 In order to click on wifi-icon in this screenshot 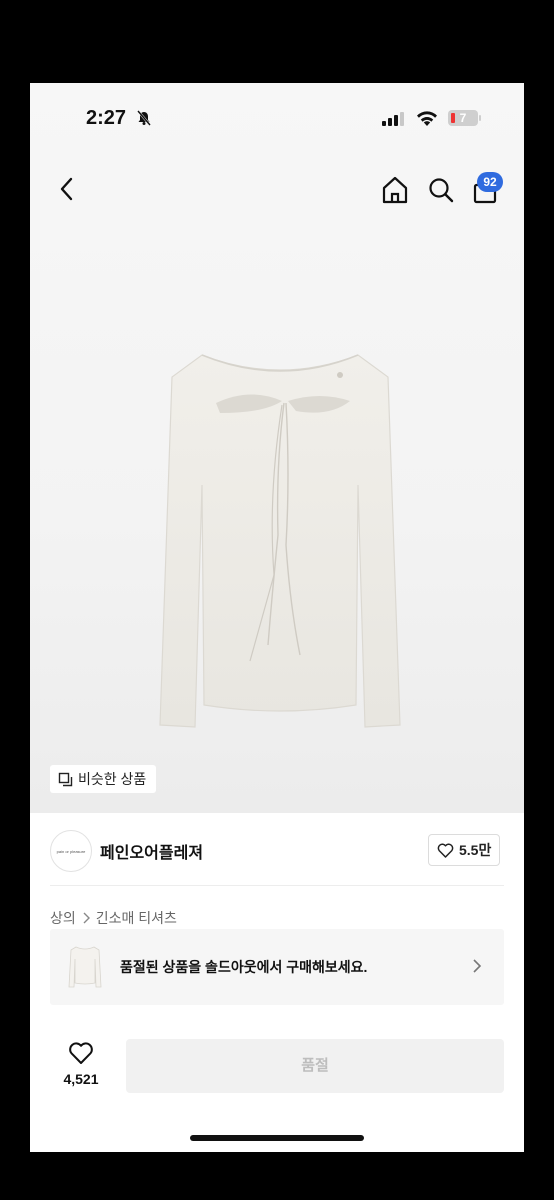, I will do `click(427, 118)`.